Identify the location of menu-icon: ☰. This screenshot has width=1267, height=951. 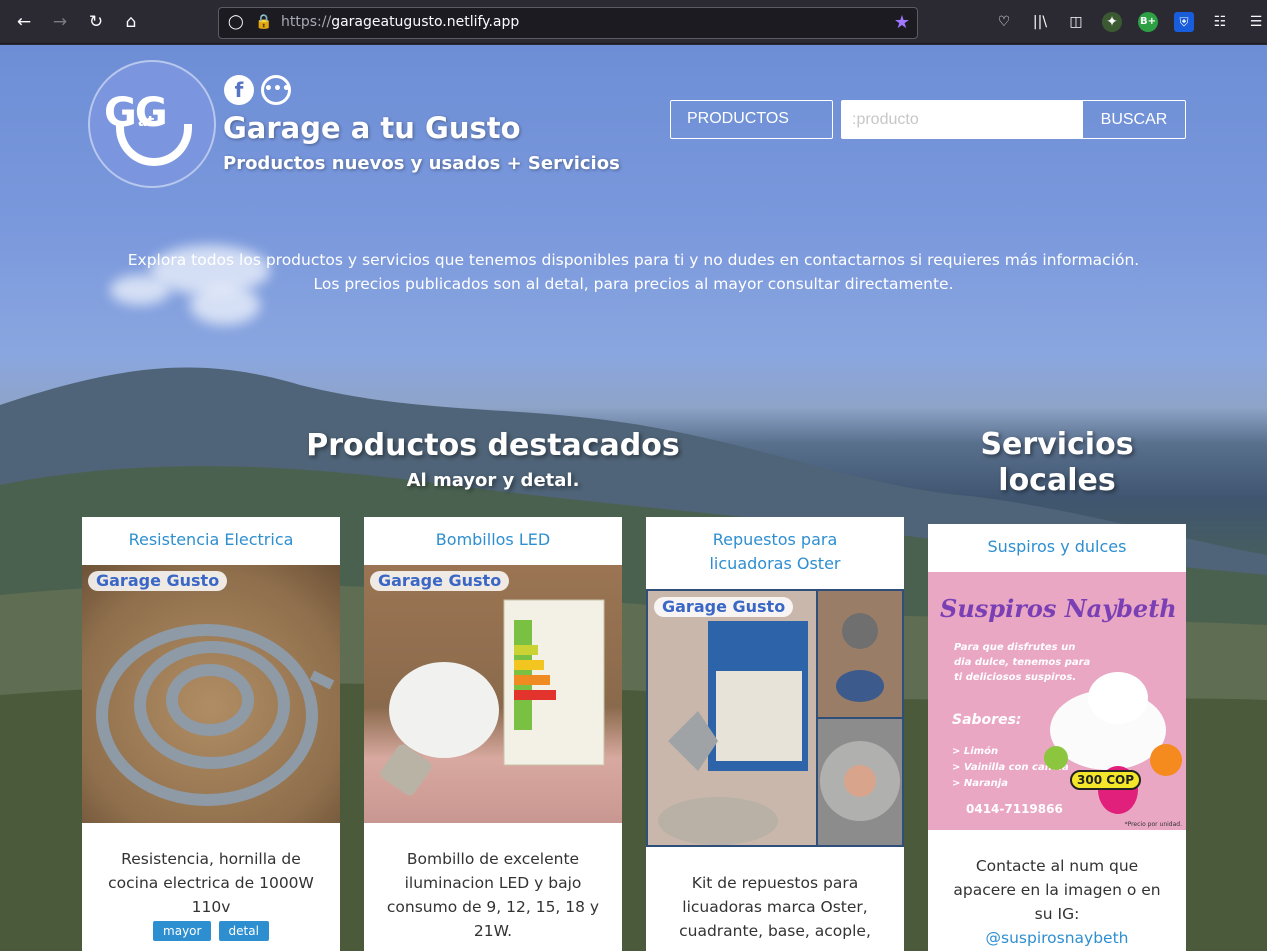
(1256, 22).